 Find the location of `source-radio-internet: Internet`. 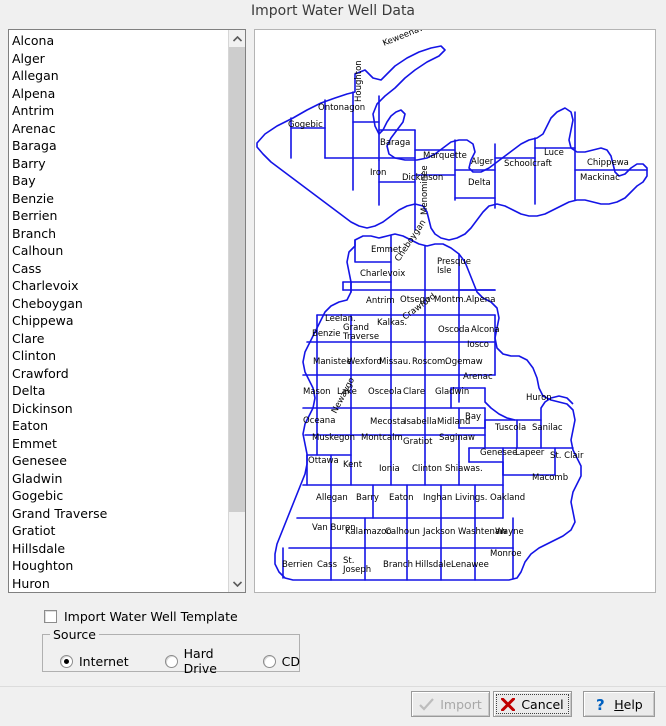

source-radio-internet: Internet is located at coordinates (94, 661).